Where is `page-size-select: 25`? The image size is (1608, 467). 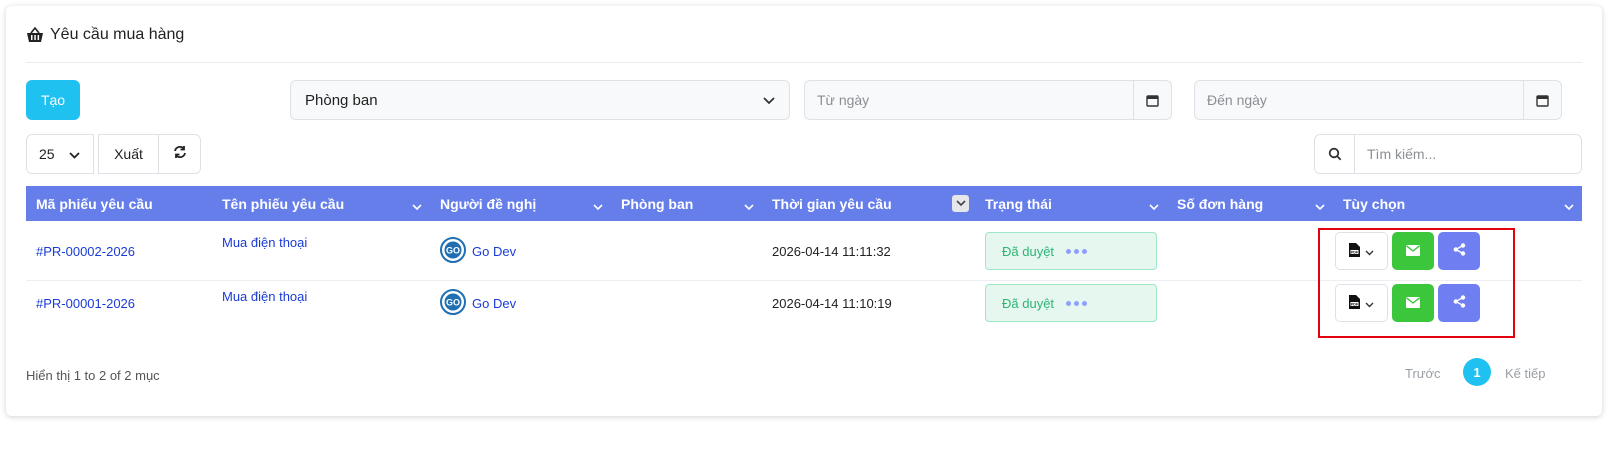
page-size-select: 25 is located at coordinates (60, 154).